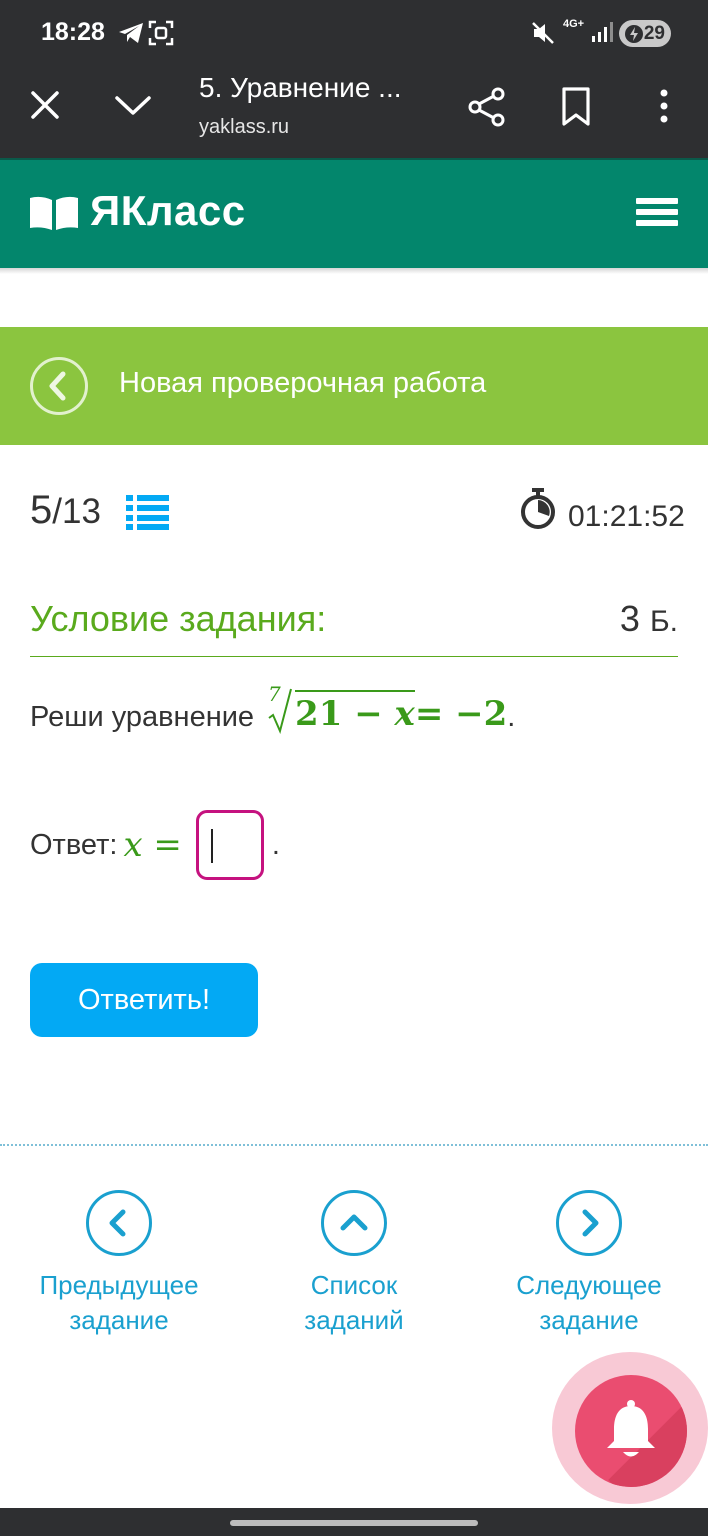 This screenshot has width=708, height=1536. Describe the element at coordinates (626, 516) in the screenshot. I see `timer-value: 01:21:52` at that location.